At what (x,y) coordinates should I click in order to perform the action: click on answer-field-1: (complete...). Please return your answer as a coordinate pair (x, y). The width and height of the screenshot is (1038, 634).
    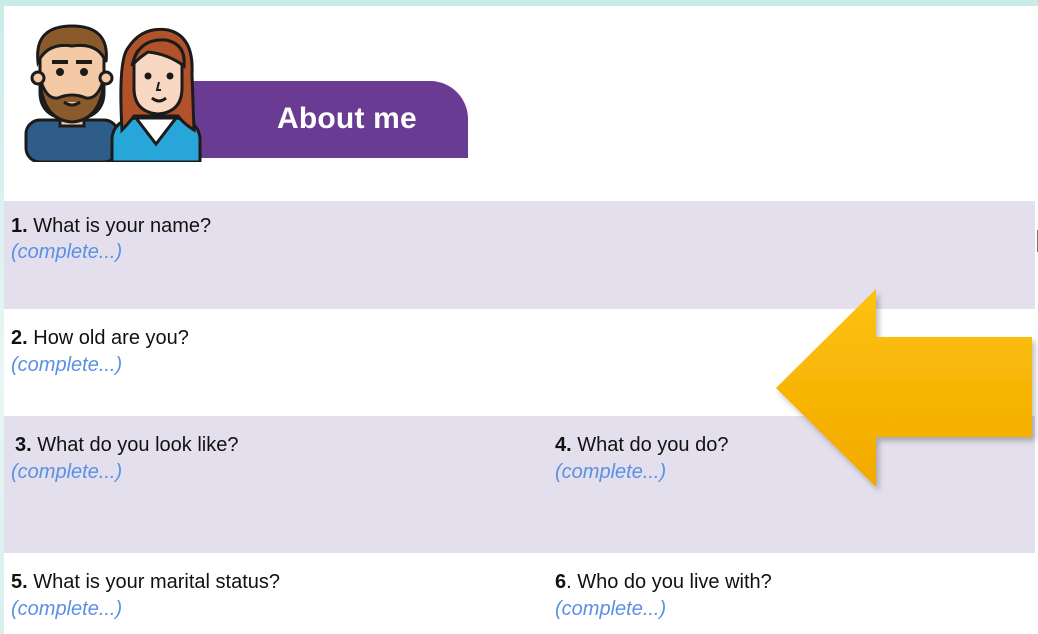
    Looking at the image, I should click on (66, 252).